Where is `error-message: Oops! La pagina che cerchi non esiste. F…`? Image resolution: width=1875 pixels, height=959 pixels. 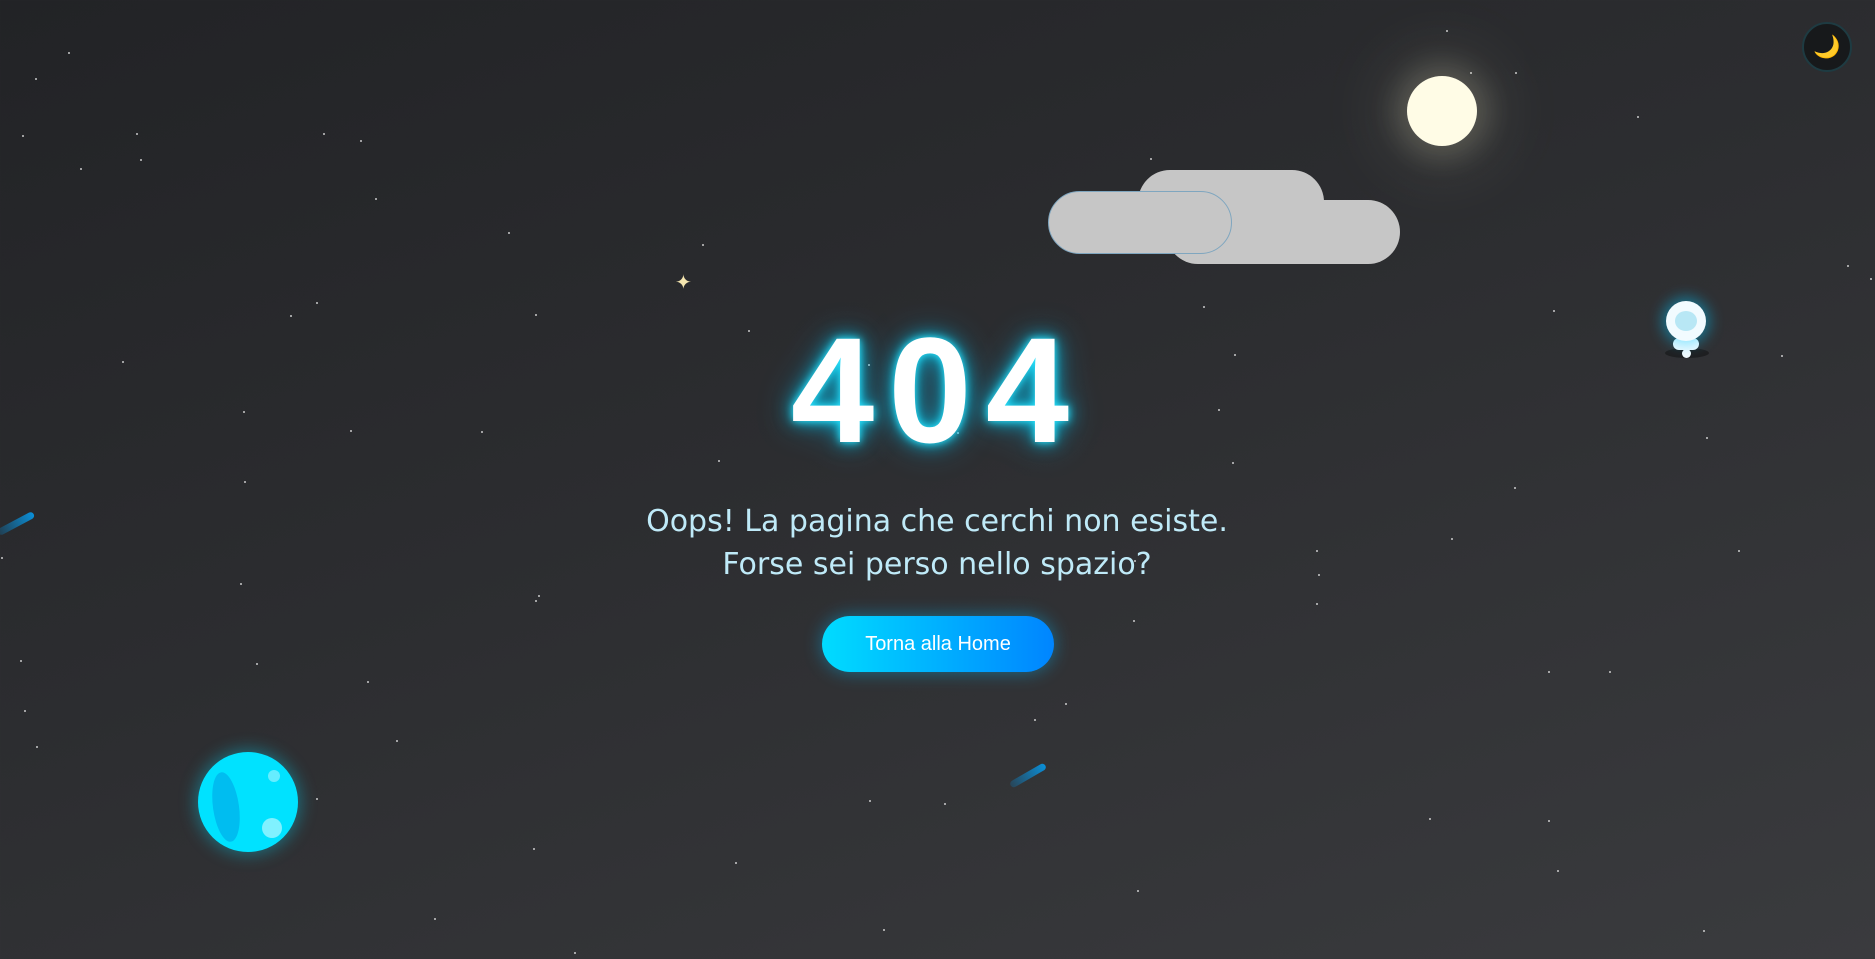 error-message: Oops! La pagina che cerchi non esiste. F… is located at coordinates (937, 543).